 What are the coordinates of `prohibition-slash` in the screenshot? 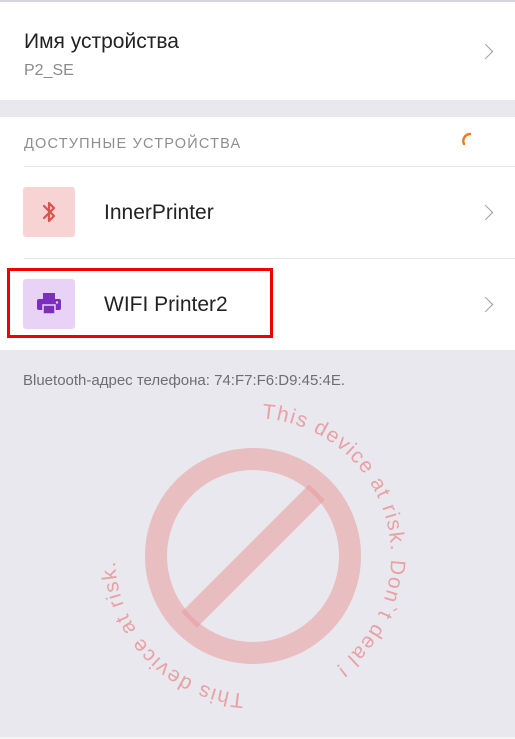 It's located at (253, 556).